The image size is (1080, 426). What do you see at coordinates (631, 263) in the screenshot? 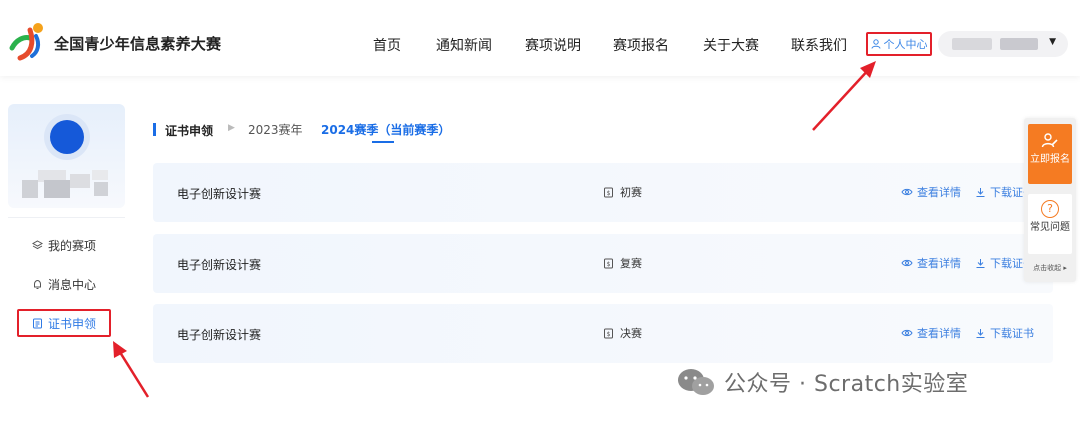
I see `stage-label: 复赛` at bounding box center [631, 263].